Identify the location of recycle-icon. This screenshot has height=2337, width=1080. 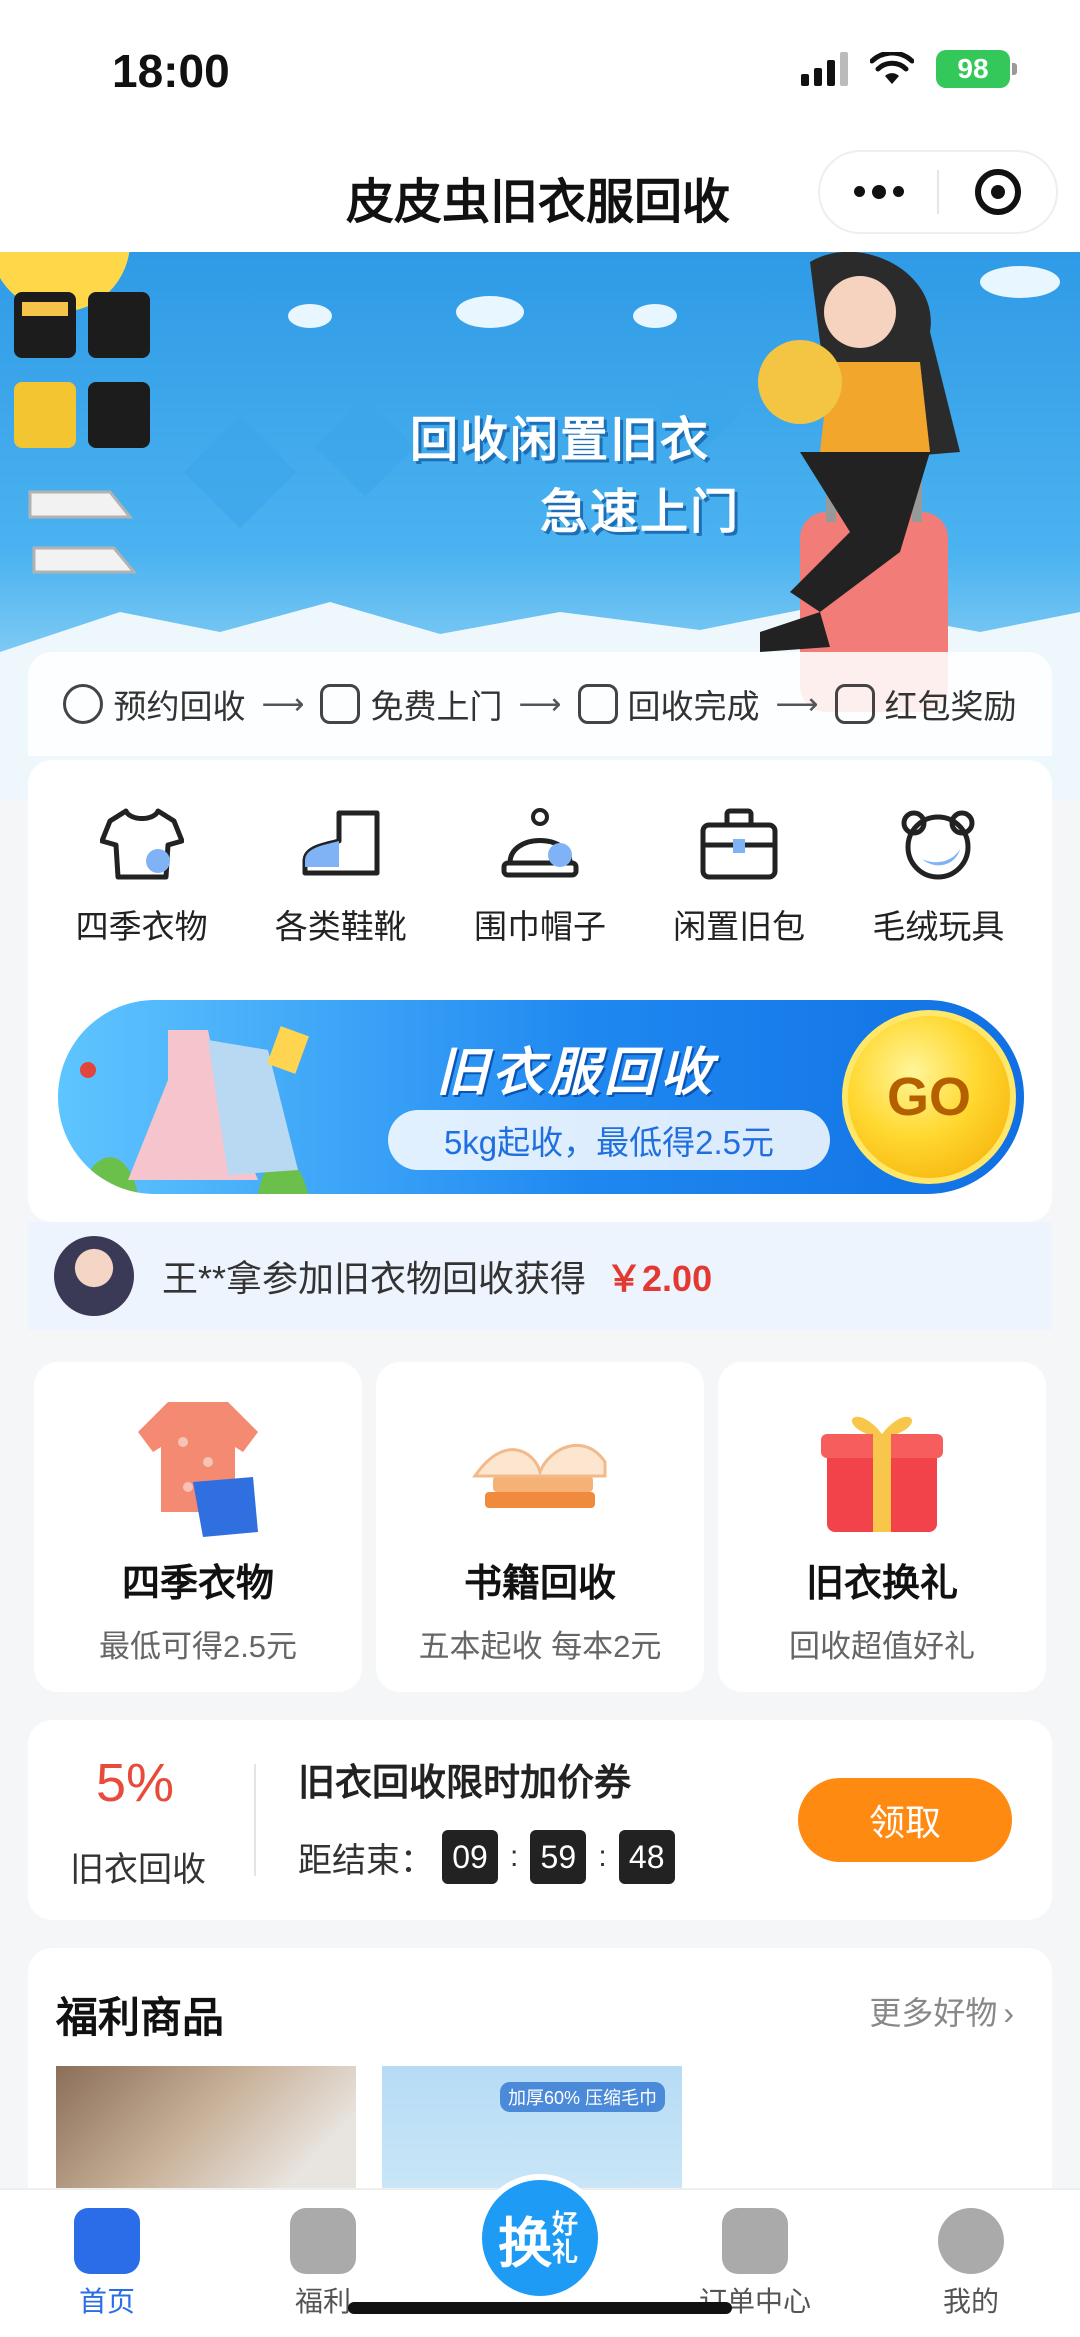
(597, 704).